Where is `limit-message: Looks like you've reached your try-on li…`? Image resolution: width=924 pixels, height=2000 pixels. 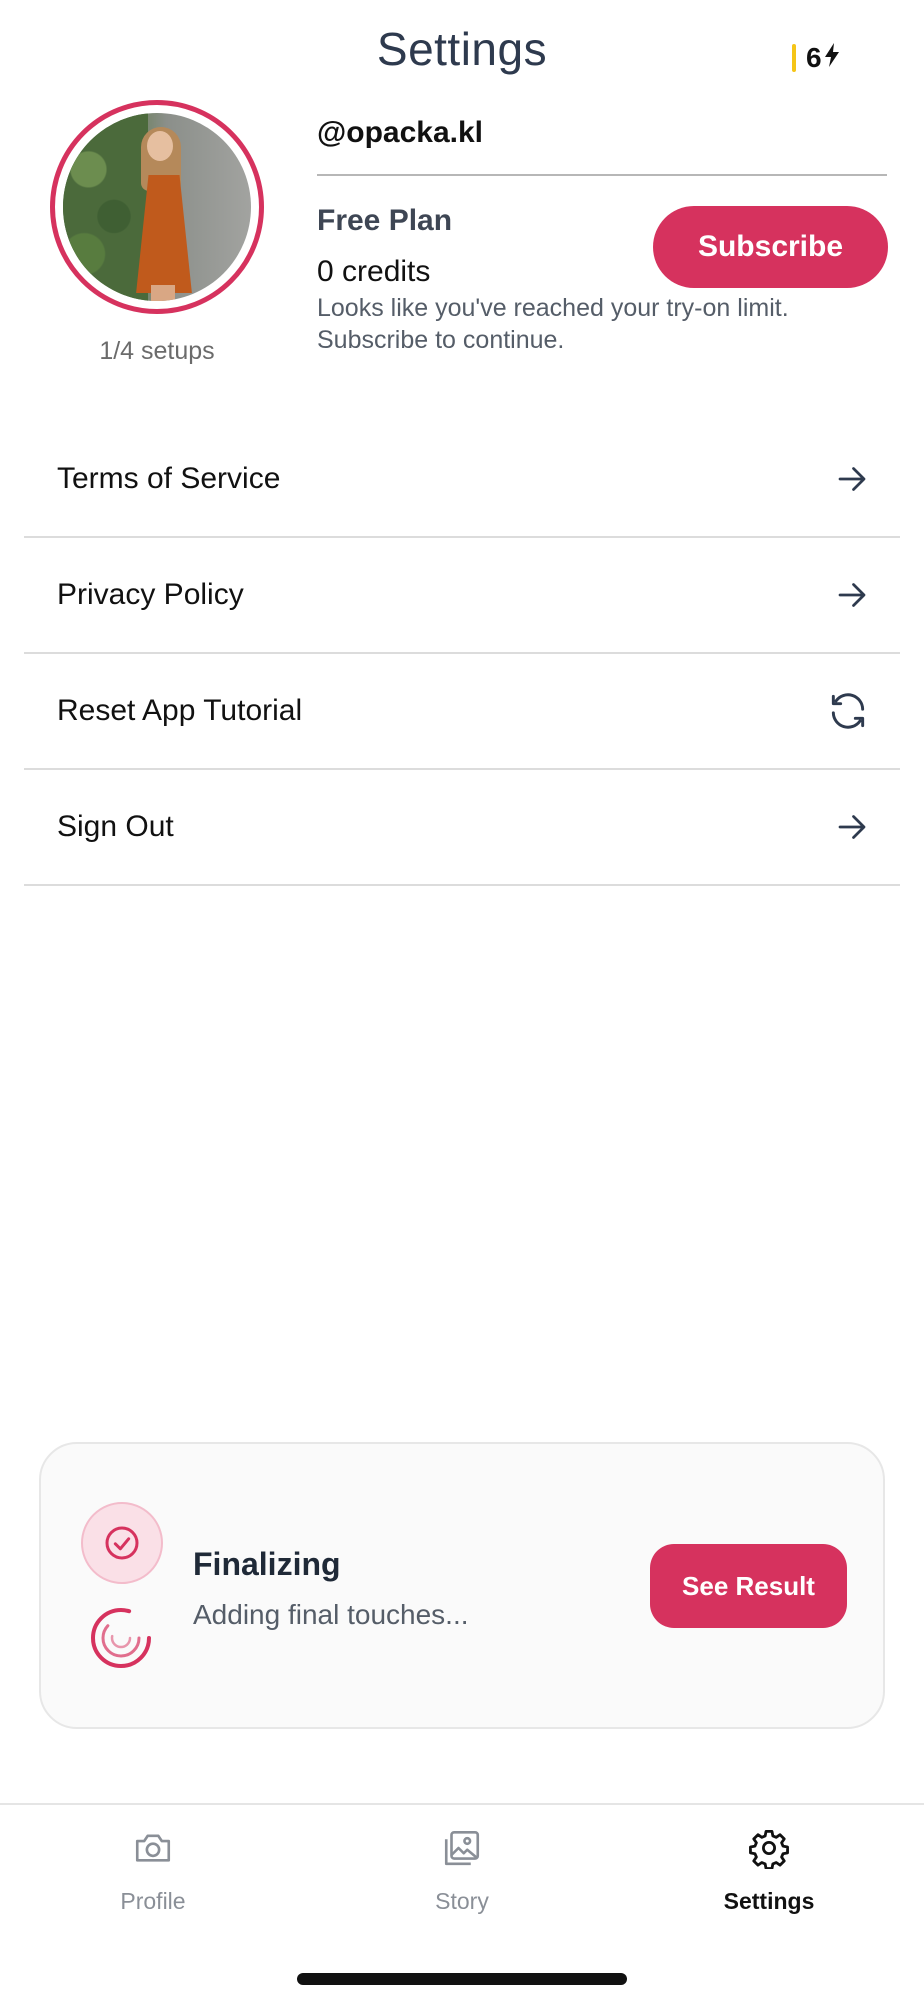 limit-message: Looks like you've reached your try-on li… is located at coordinates (553, 324).